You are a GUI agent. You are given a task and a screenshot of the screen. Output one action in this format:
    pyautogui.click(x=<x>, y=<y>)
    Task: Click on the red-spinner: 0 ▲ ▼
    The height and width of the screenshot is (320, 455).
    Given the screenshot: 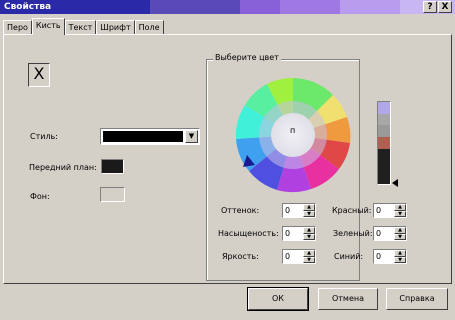 What is the action you would take?
    pyautogui.click(x=390, y=210)
    